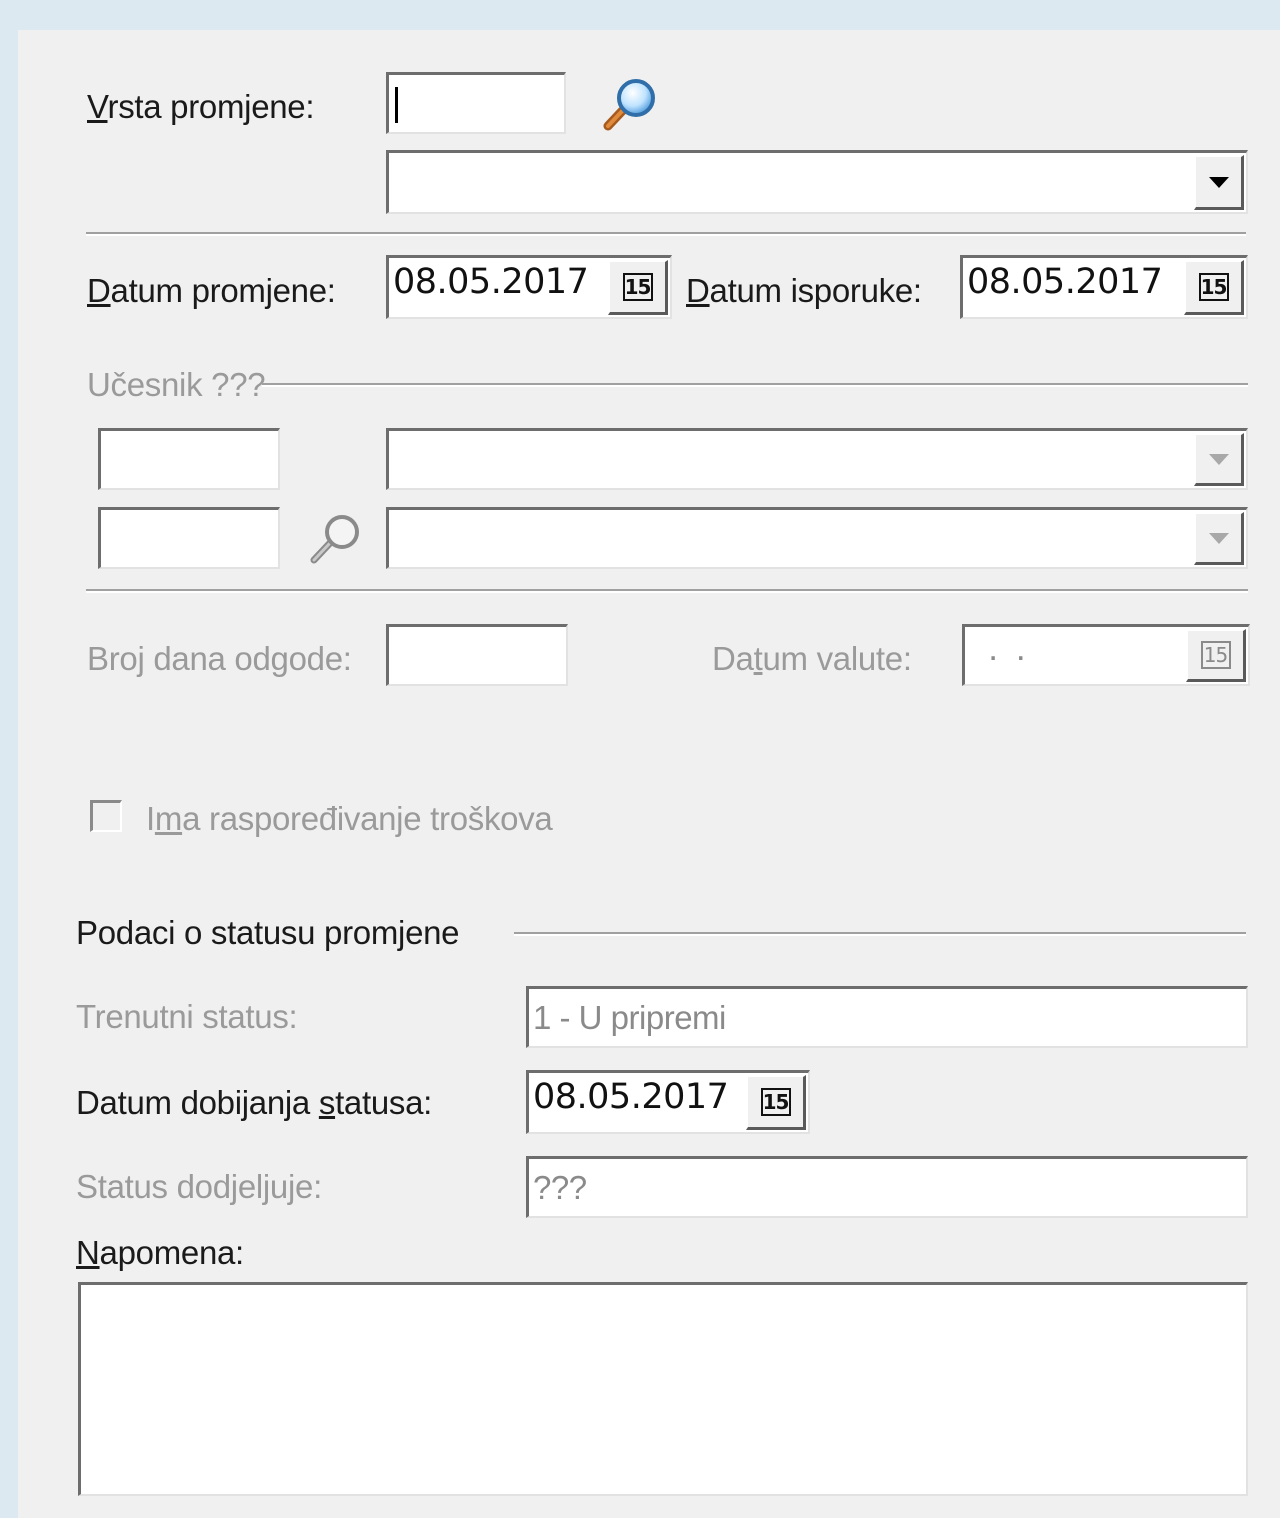 The image size is (1280, 1518). What do you see at coordinates (187, 1016) in the screenshot?
I see `trenutni-status-label: Trenutni status:` at bounding box center [187, 1016].